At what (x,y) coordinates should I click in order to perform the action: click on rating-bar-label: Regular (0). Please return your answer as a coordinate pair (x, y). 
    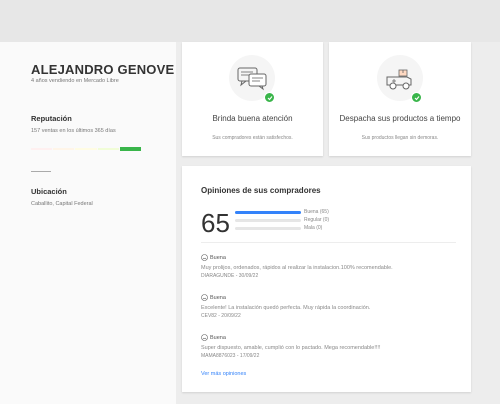
    Looking at the image, I should click on (317, 220).